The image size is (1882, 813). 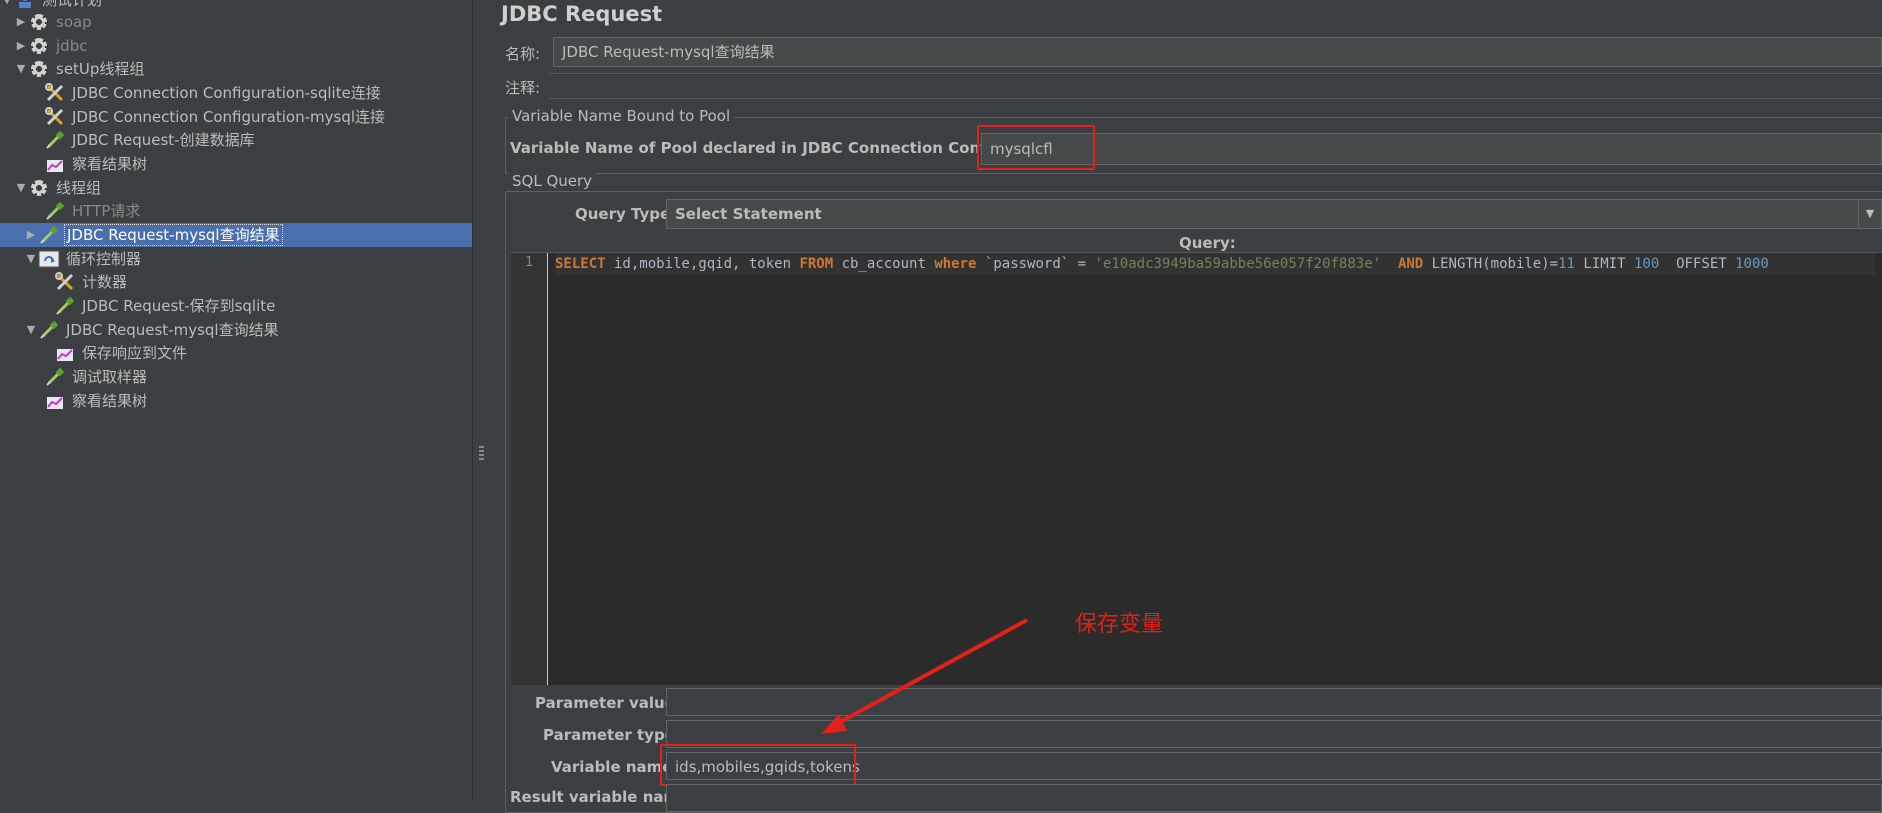 I want to click on tree-item: ▶ JDBC Request-mysql查询结果, so click(x=153, y=235).